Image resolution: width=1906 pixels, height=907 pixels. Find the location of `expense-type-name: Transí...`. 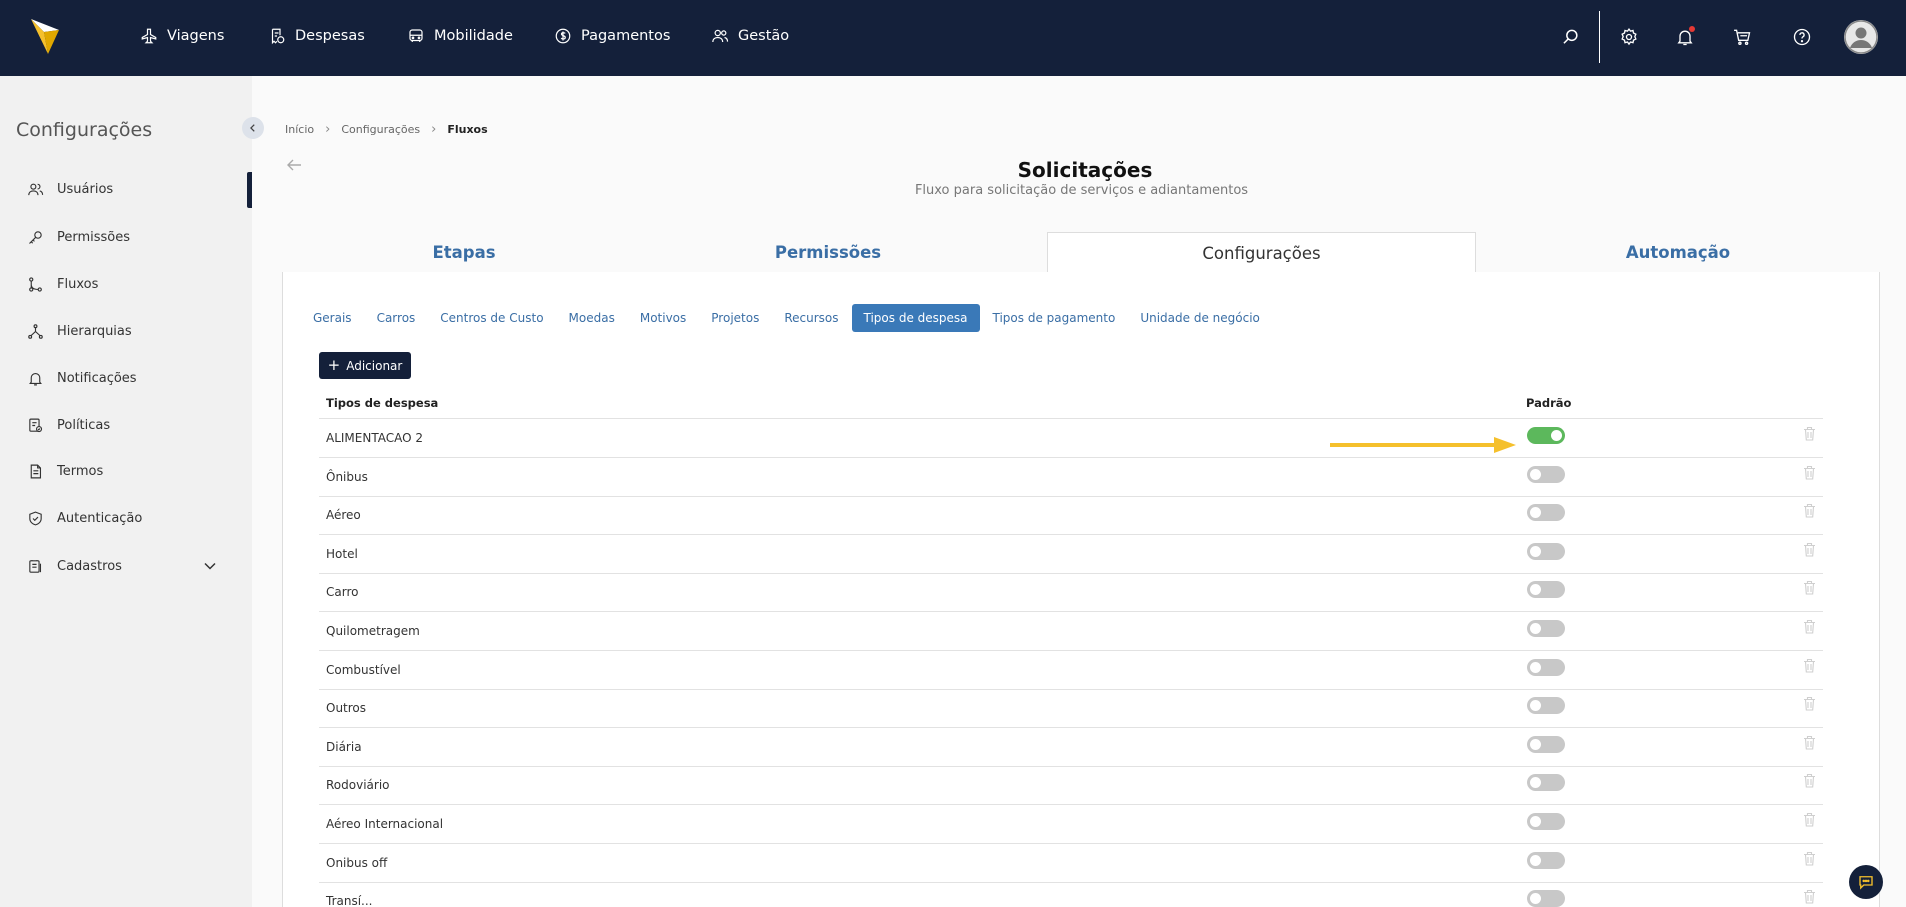

expense-type-name: Transí... is located at coordinates (349, 900).